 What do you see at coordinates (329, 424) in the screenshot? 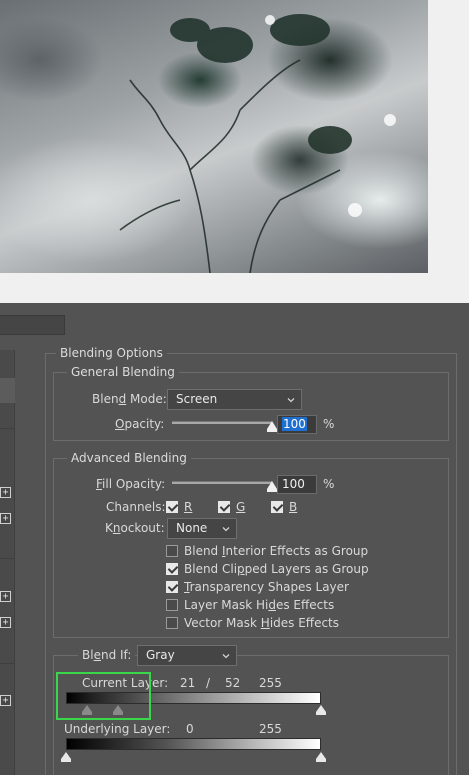
I see `opacity-unit: %` at bounding box center [329, 424].